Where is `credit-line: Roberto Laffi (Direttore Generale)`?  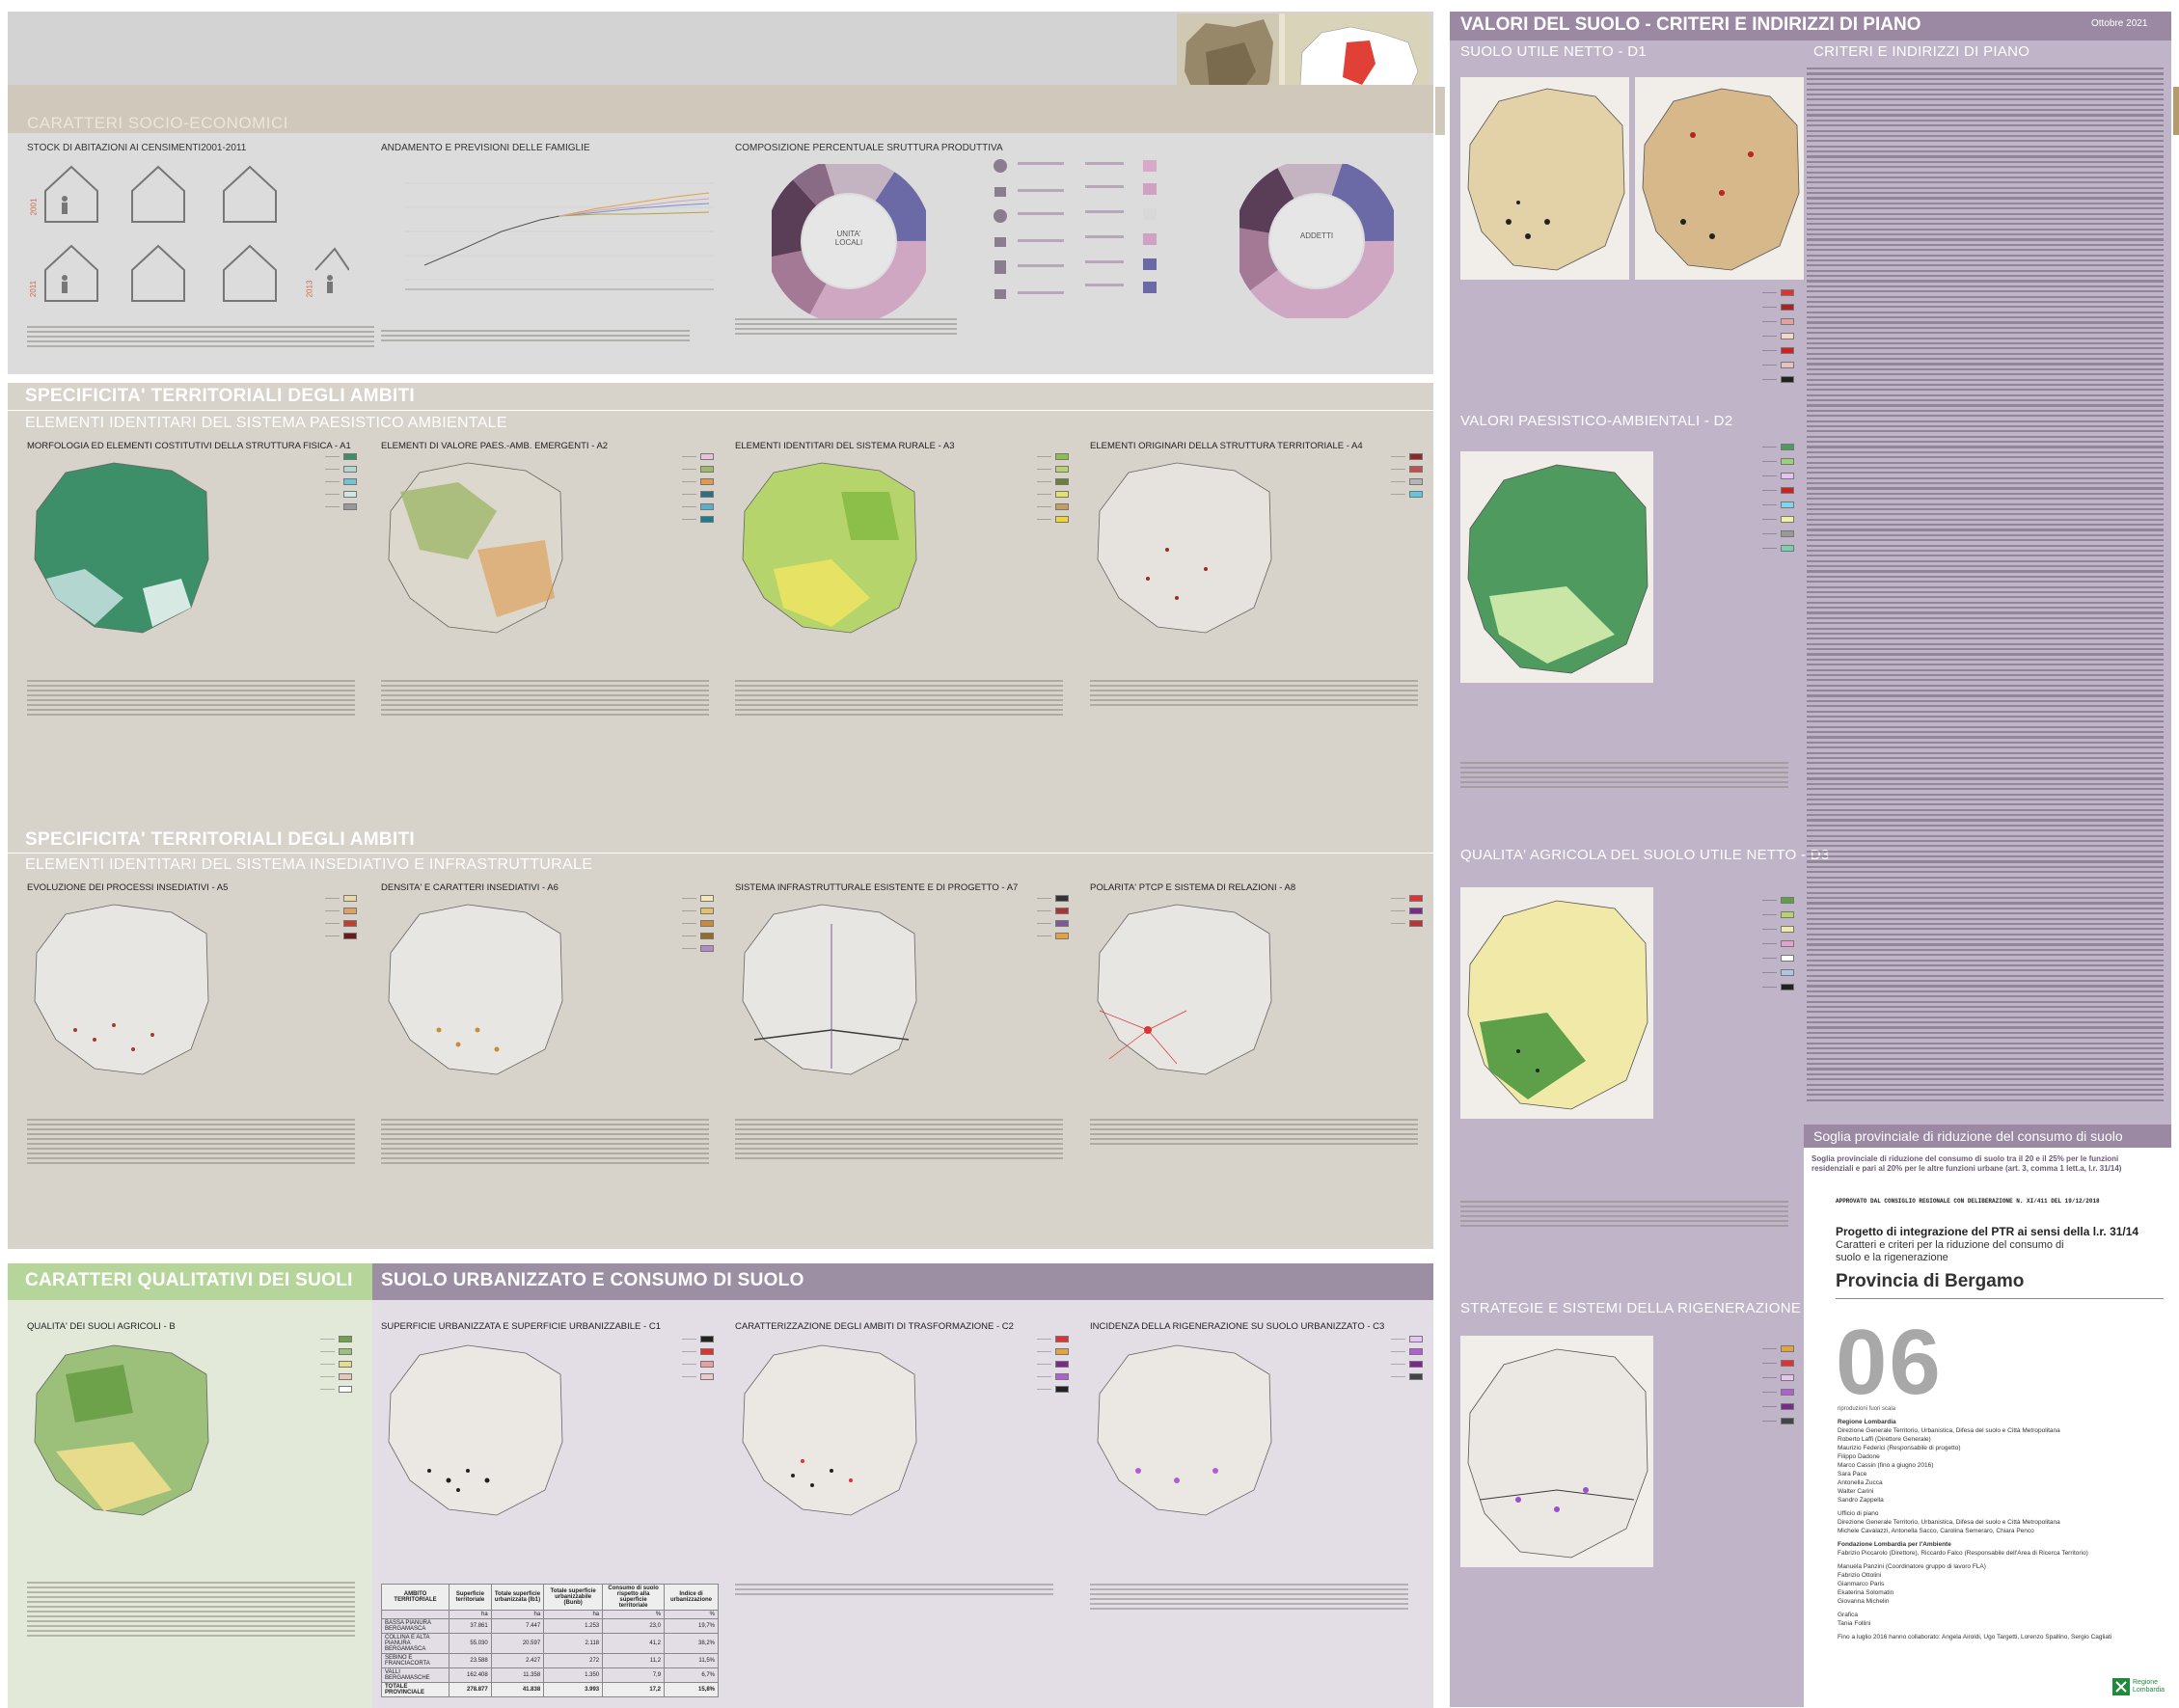 credit-line: Roberto Laffi (Direttore Generale) is located at coordinates (1884, 1439).